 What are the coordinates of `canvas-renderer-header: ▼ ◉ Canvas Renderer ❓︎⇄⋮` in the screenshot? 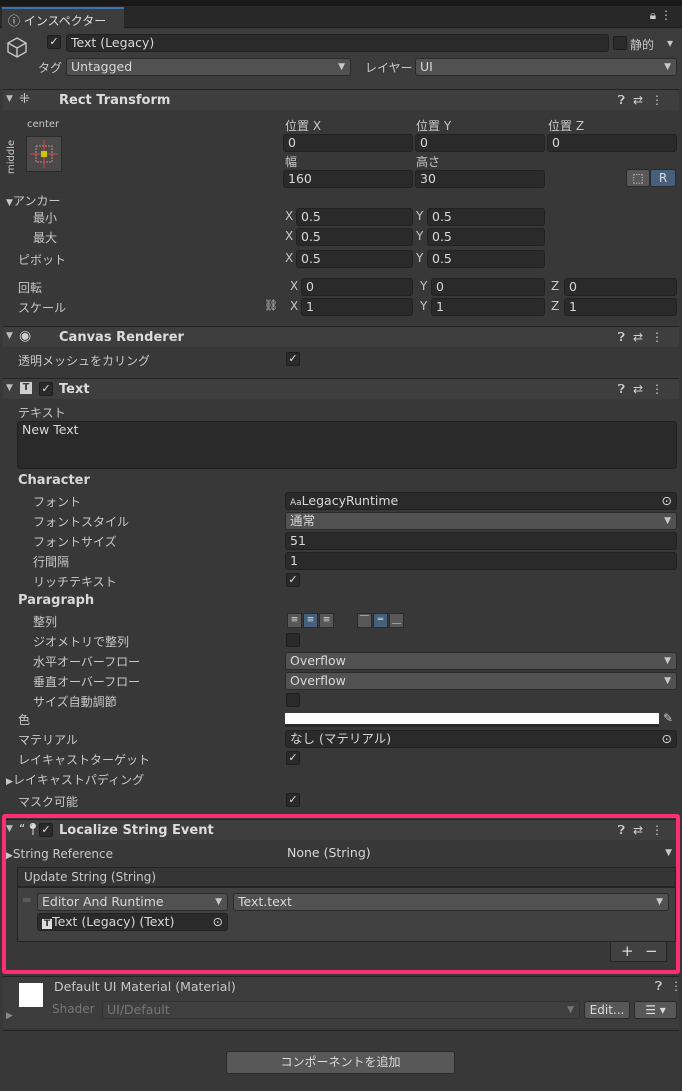 It's located at (341, 336).